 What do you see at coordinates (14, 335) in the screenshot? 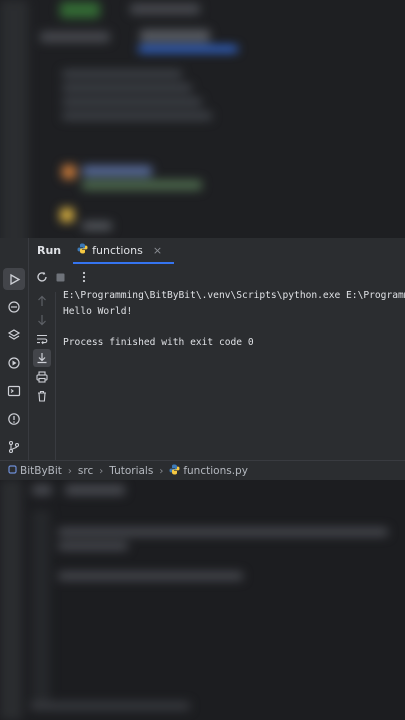
I see `layers-icon` at bounding box center [14, 335].